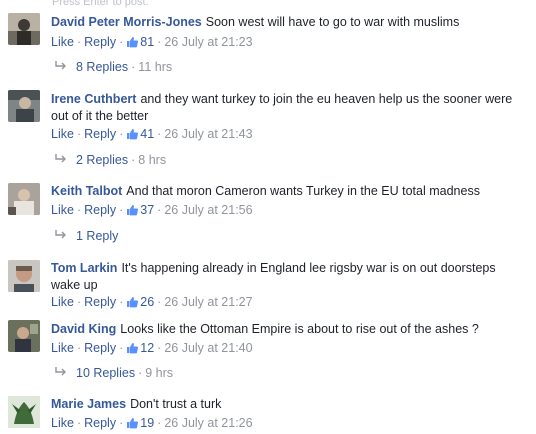  What do you see at coordinates (208, 210) in the screenshot?
I see `comment-timestamp: 26 July at 21:56` at bounding box center [208, 210].